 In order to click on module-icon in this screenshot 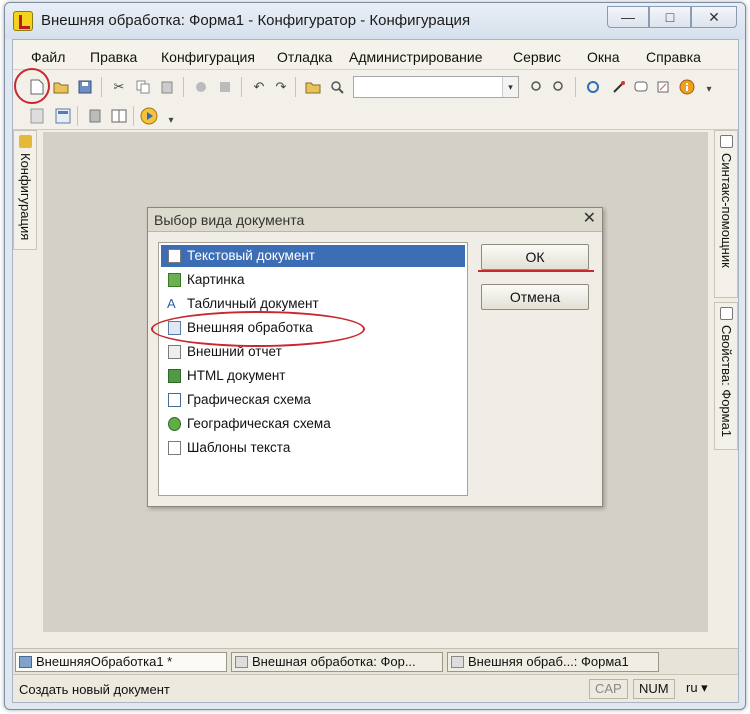, I will do `click(37, 116)`.